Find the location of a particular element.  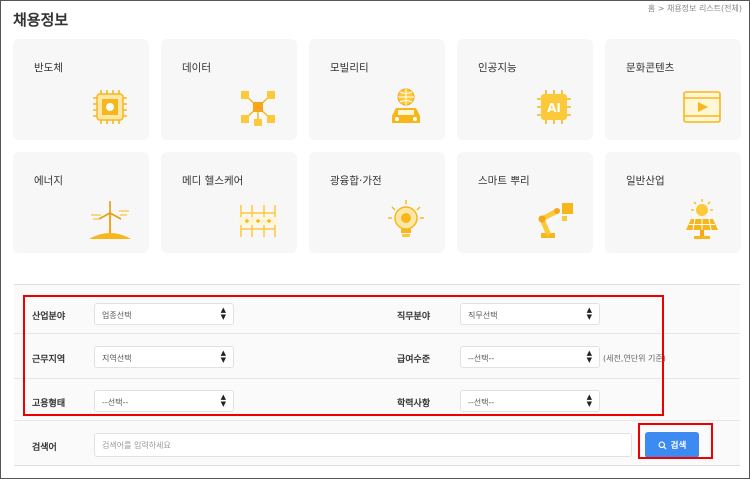

search-label: 검색어 is located at coordinates (44, 448).